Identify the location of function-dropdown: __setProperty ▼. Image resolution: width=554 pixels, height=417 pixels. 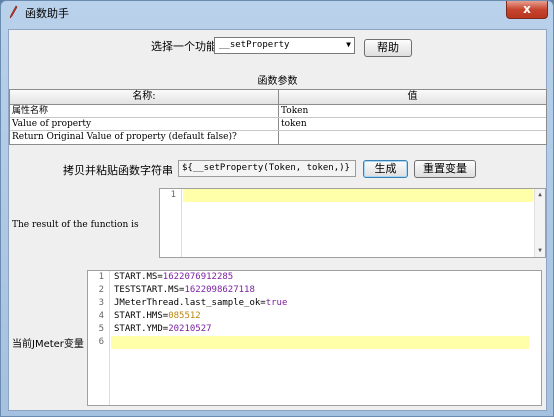
(284, 45).